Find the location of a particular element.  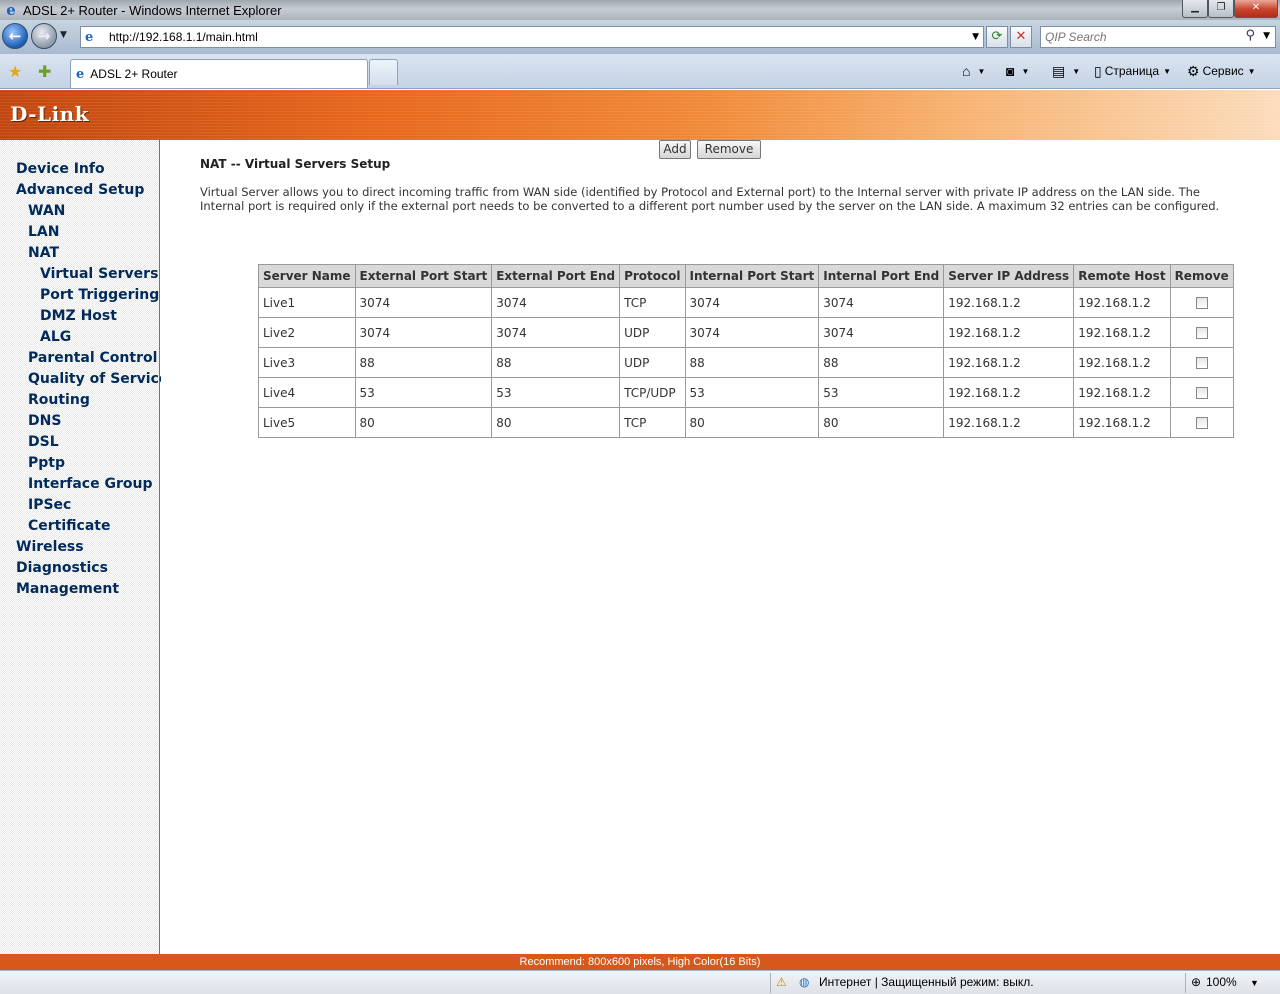

address-dropdown-icon: ▼ is located at coordinates (975, 37).